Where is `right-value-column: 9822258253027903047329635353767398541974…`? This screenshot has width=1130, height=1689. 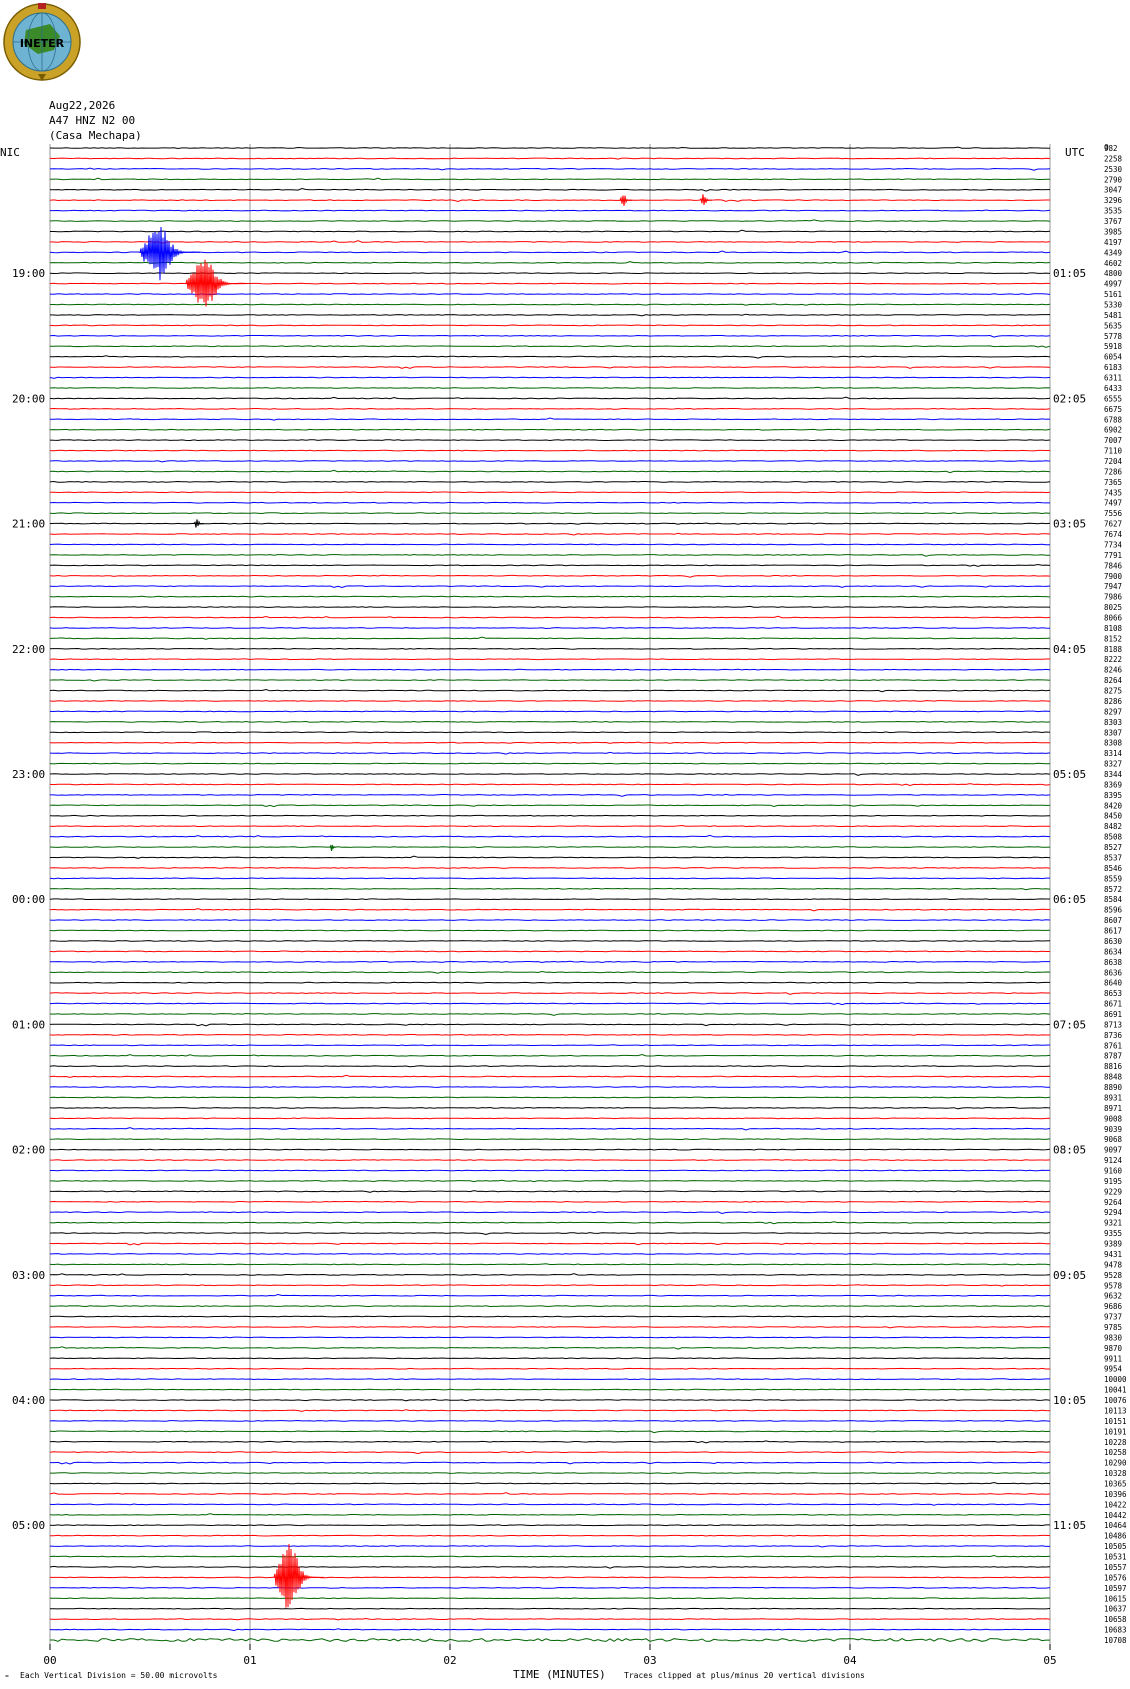 right-value-column: 9822258253027903047329635353767398541974… is located at coordinates (1115, 894).